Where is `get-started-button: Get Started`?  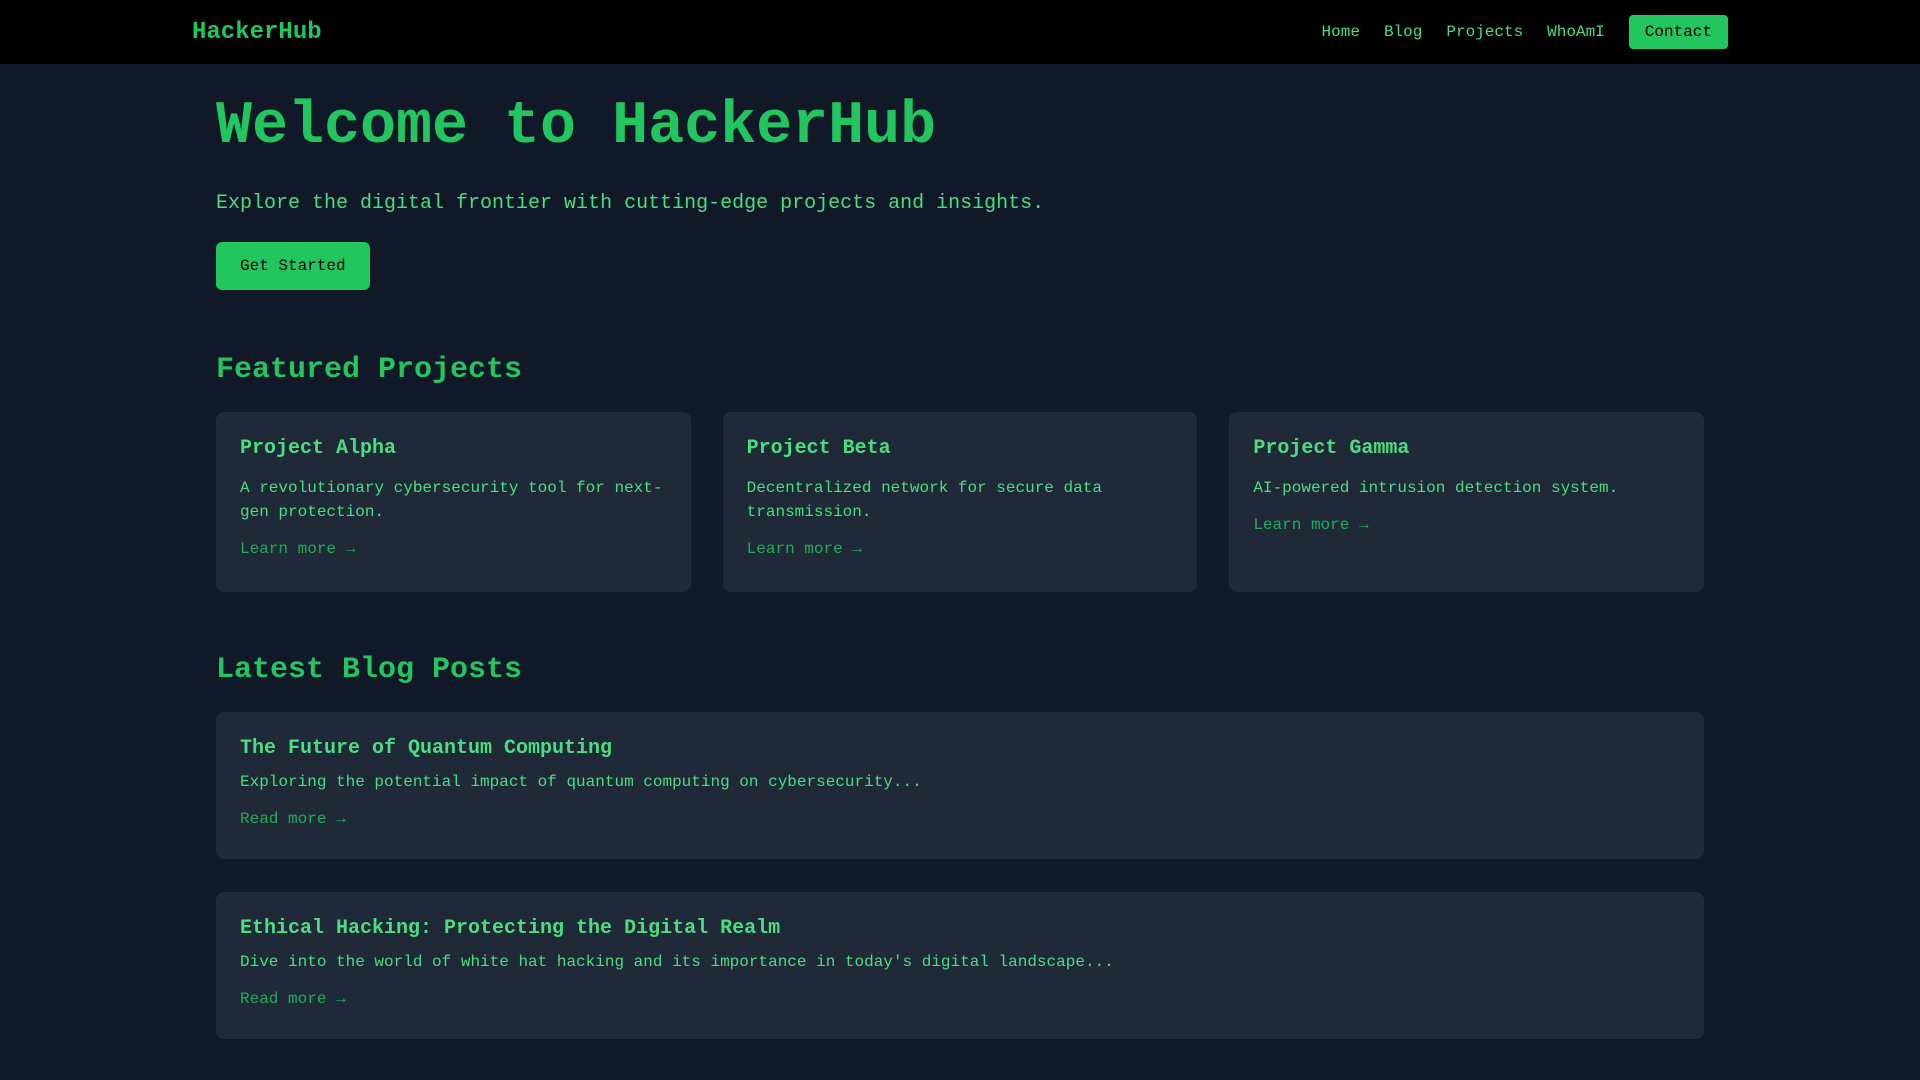
get-started-button: Get Started is located at coordinates (293, 266).